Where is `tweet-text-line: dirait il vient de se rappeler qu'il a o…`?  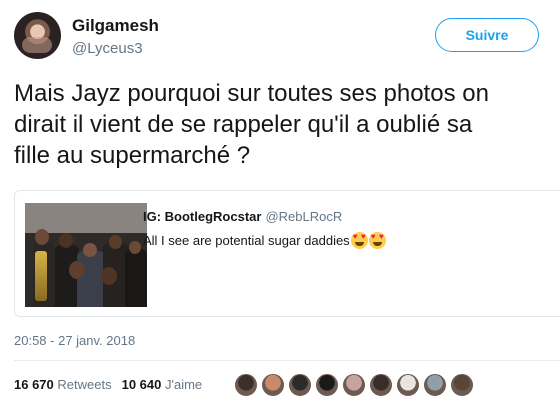
tweet-text-line: dirait il vient de se rappeler qu'il a o… is located at coordinates (243, 124).